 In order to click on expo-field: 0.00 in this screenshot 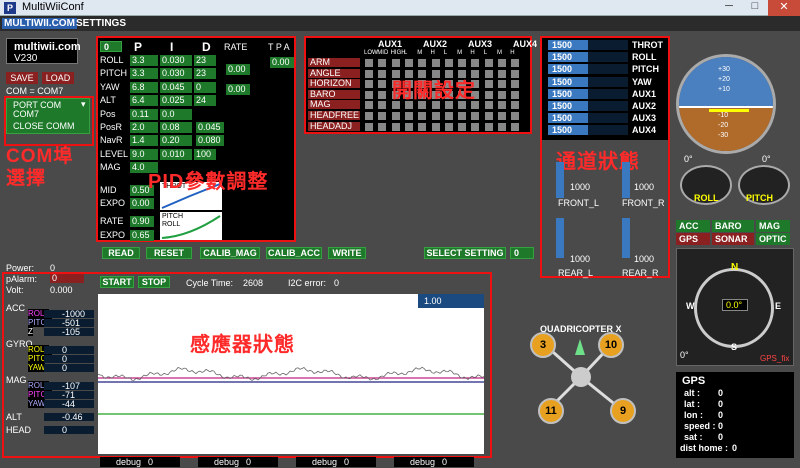, I will do `click(142, 203)`.